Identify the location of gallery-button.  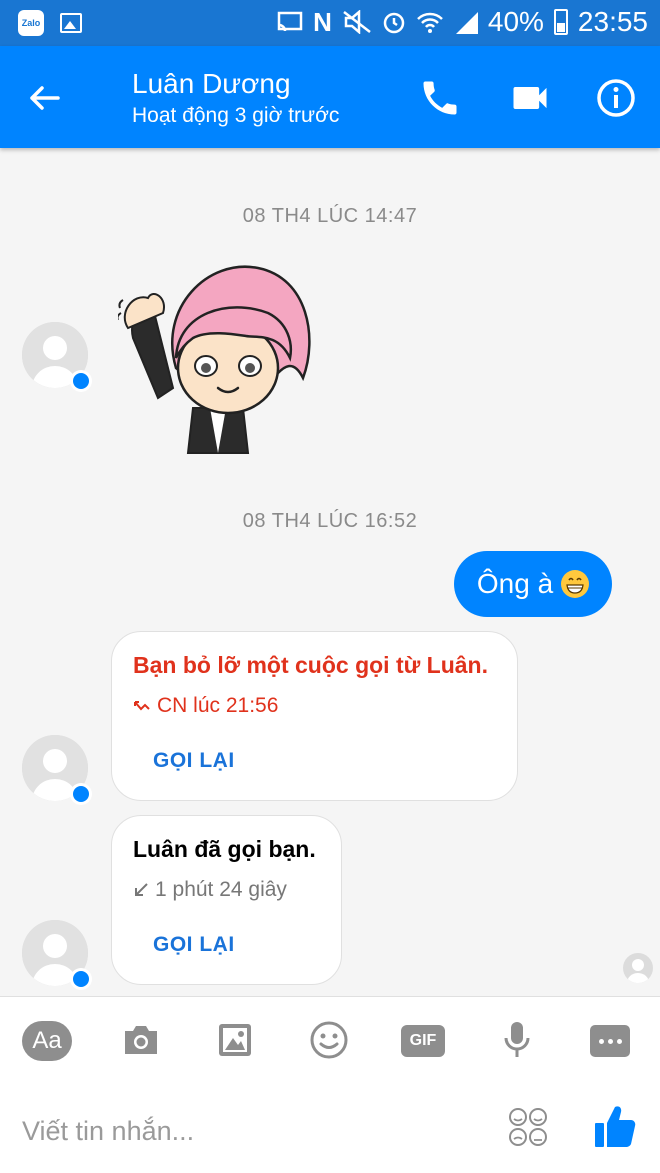
(235, 1040).